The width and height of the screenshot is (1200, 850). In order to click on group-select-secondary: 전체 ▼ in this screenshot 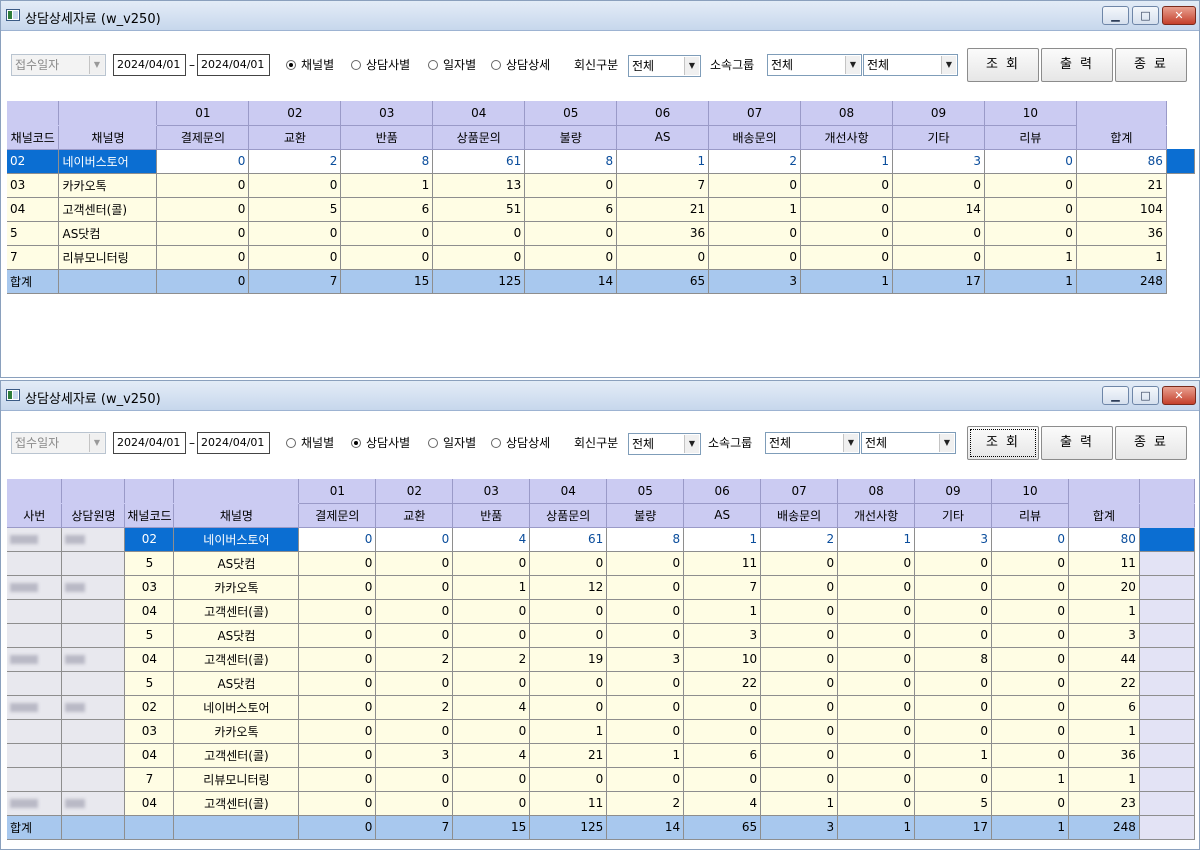, I will do `click(910, 65)`.